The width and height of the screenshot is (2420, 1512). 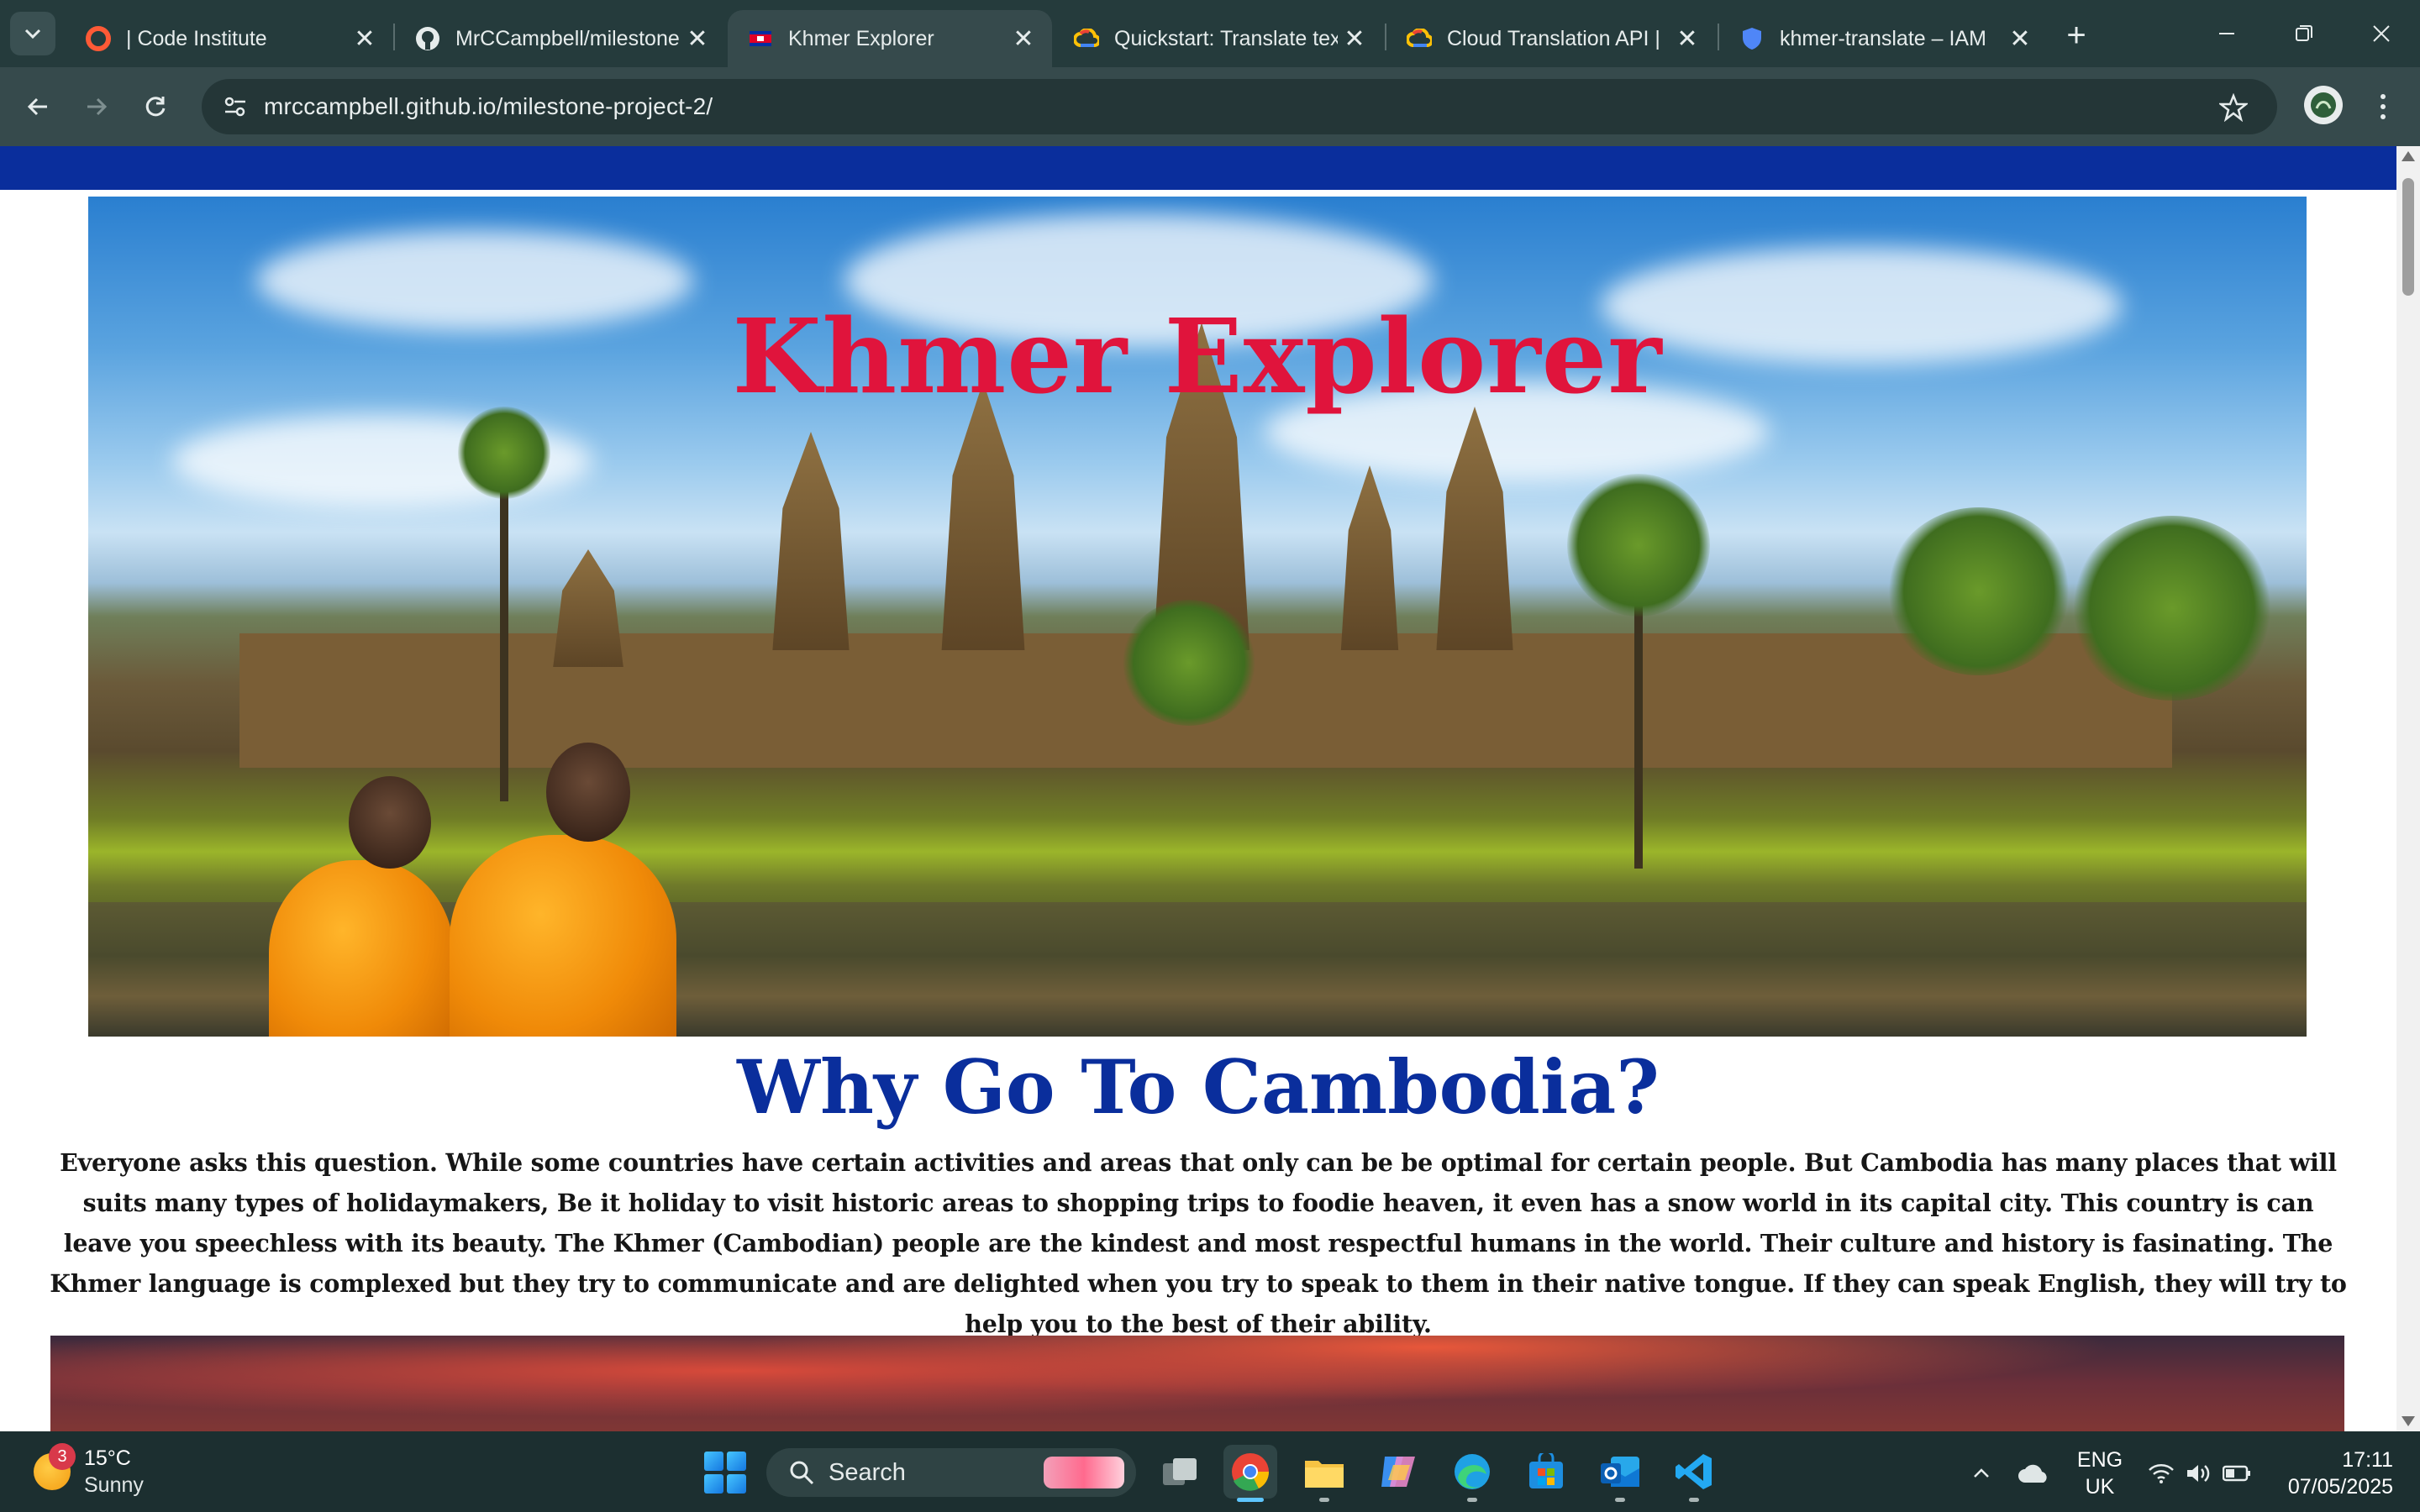 I want to click on new-tab-button: +, so click(x=2076, y=35).